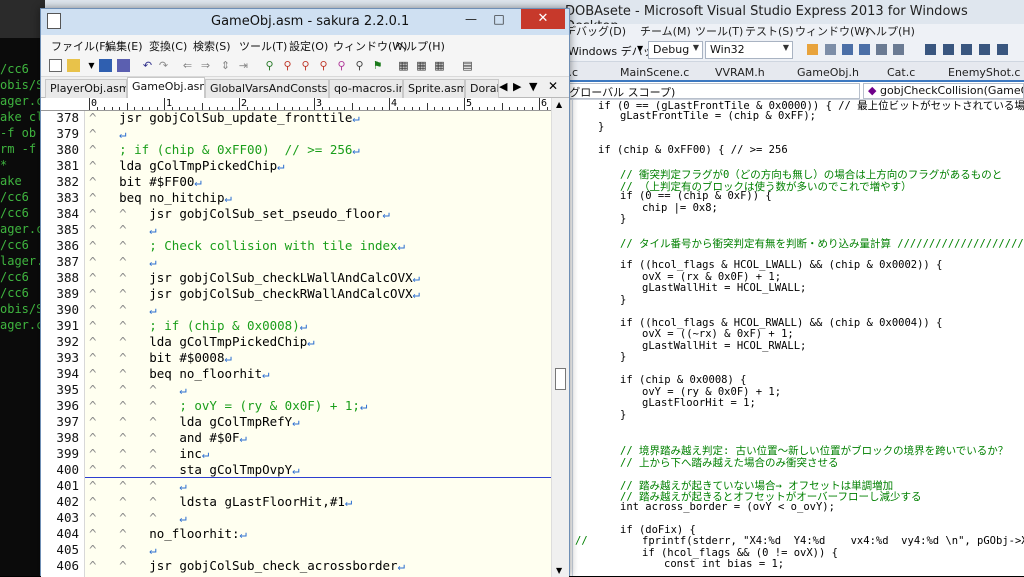  I want to click on tab-dora: DoraR, so click(482, 88).